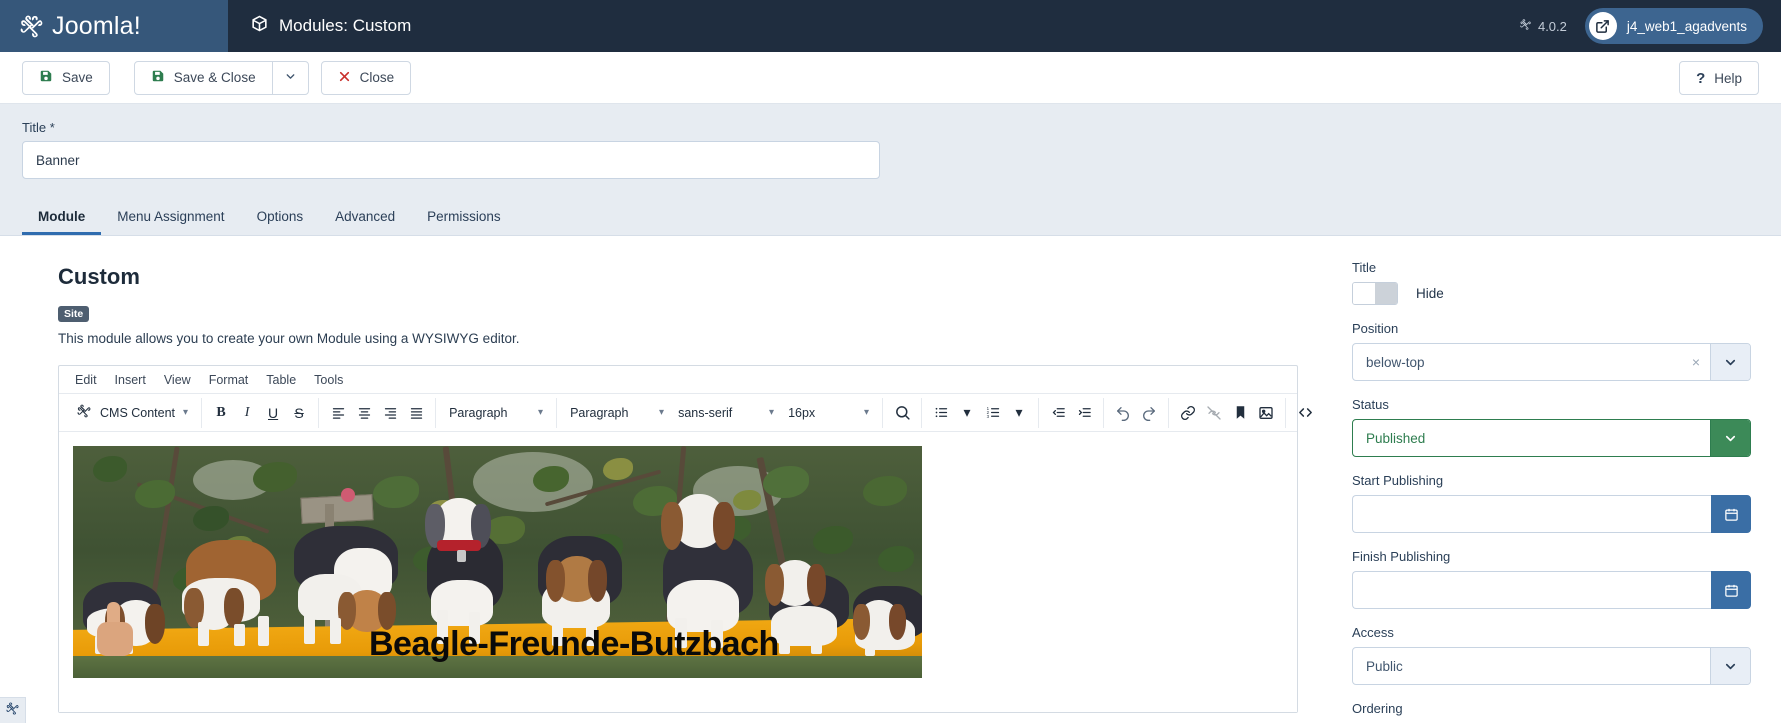 The width and height of the screenshot is (1781, 723). Describe the element at coordinates (1531, 590) in the screenshot. I see `finish-publishing-input` at that location.